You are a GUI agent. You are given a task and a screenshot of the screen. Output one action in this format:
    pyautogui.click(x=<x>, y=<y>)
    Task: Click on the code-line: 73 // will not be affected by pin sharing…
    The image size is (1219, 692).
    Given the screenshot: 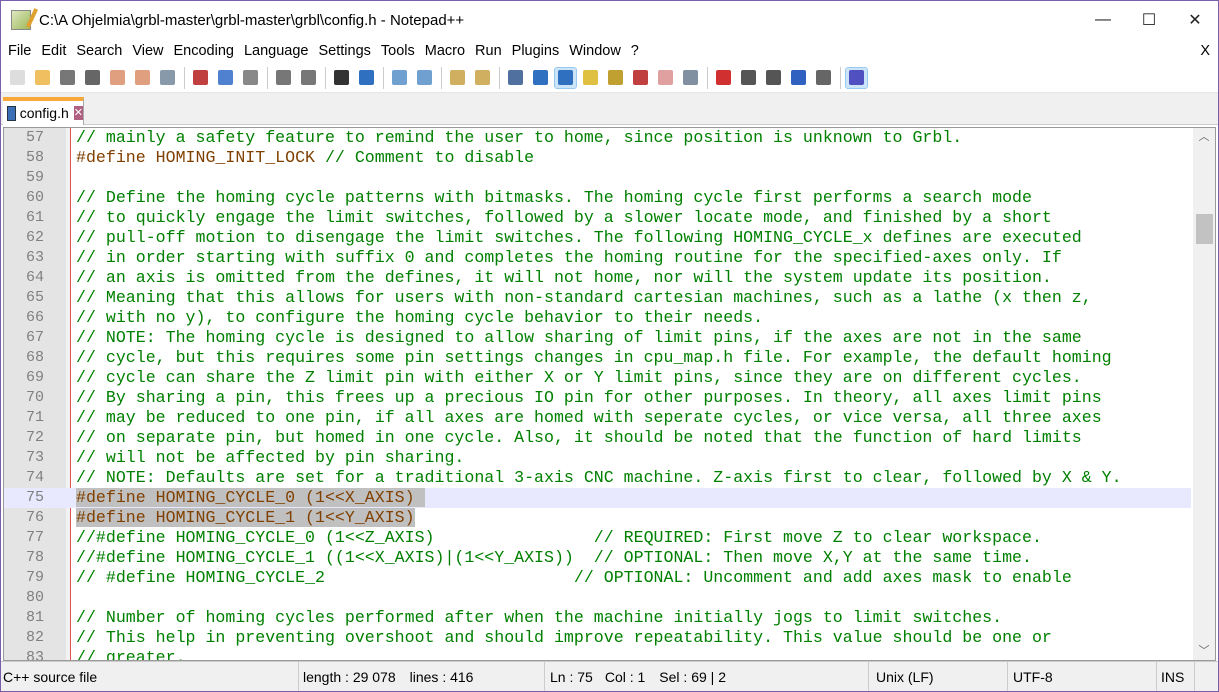 What is the action you would take?
    pyautogui.click(x=597, y=458)
    